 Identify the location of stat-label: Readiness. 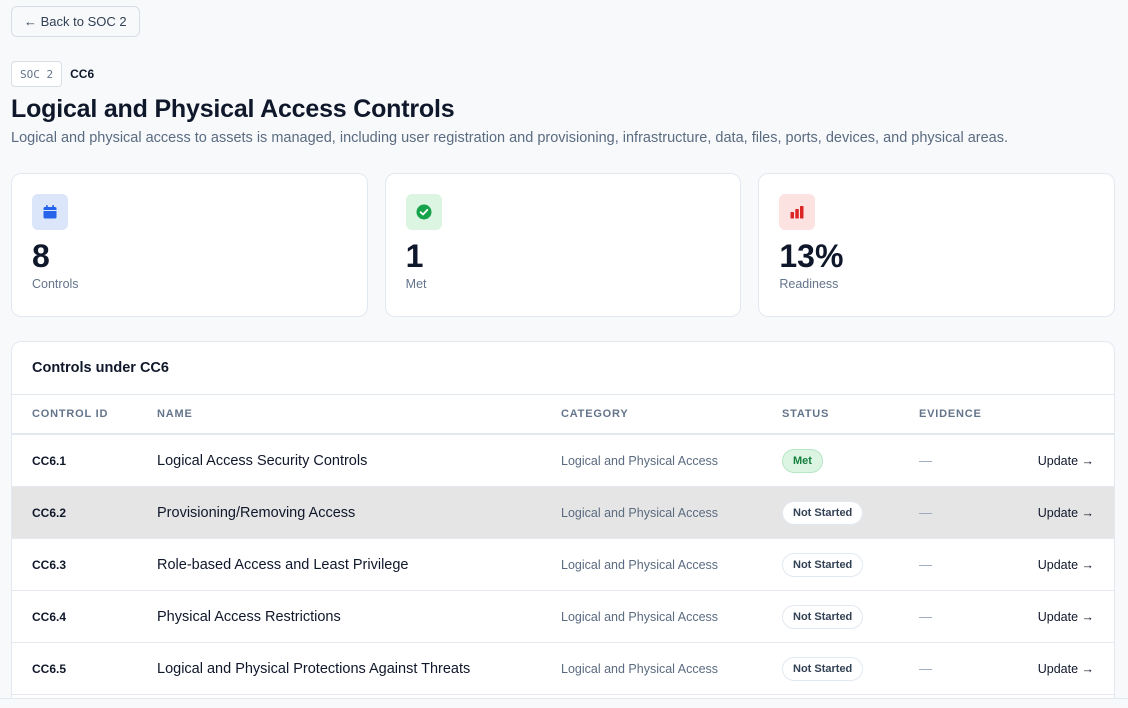
(809, 283).